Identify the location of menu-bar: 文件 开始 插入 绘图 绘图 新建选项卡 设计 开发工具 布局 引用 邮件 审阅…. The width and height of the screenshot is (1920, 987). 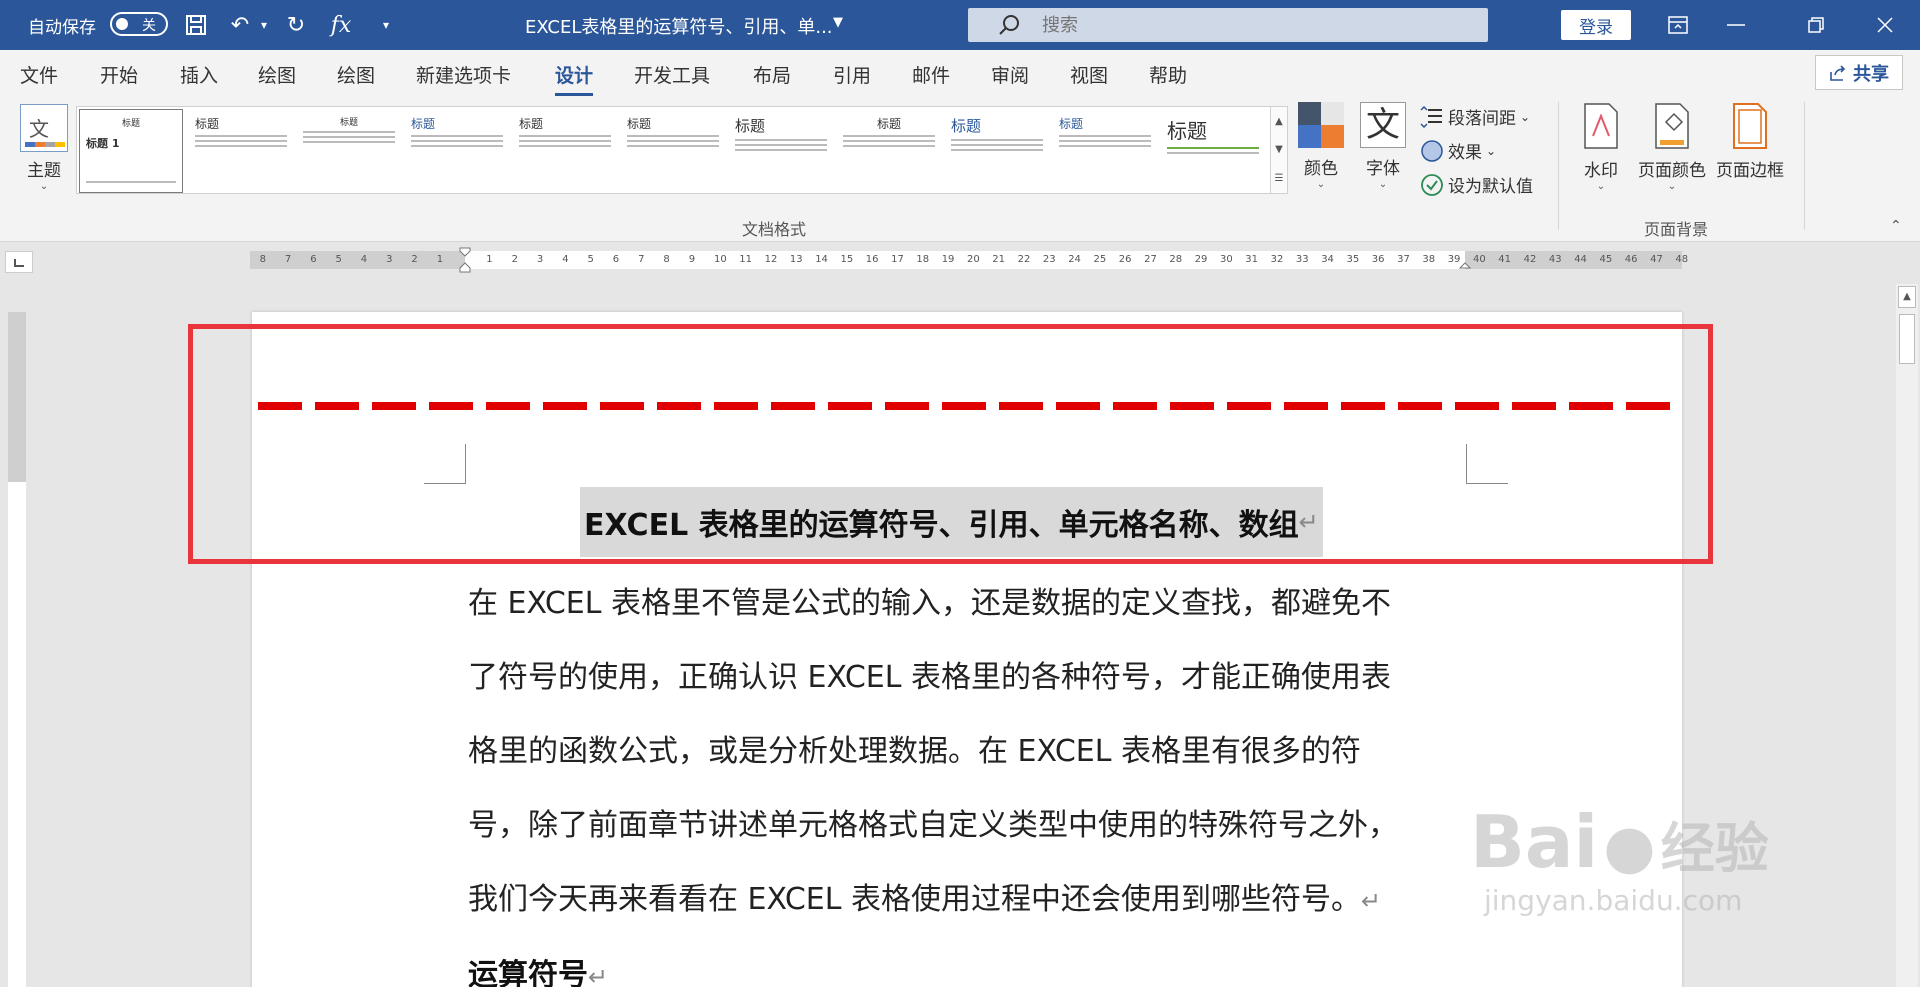
(960, 73).